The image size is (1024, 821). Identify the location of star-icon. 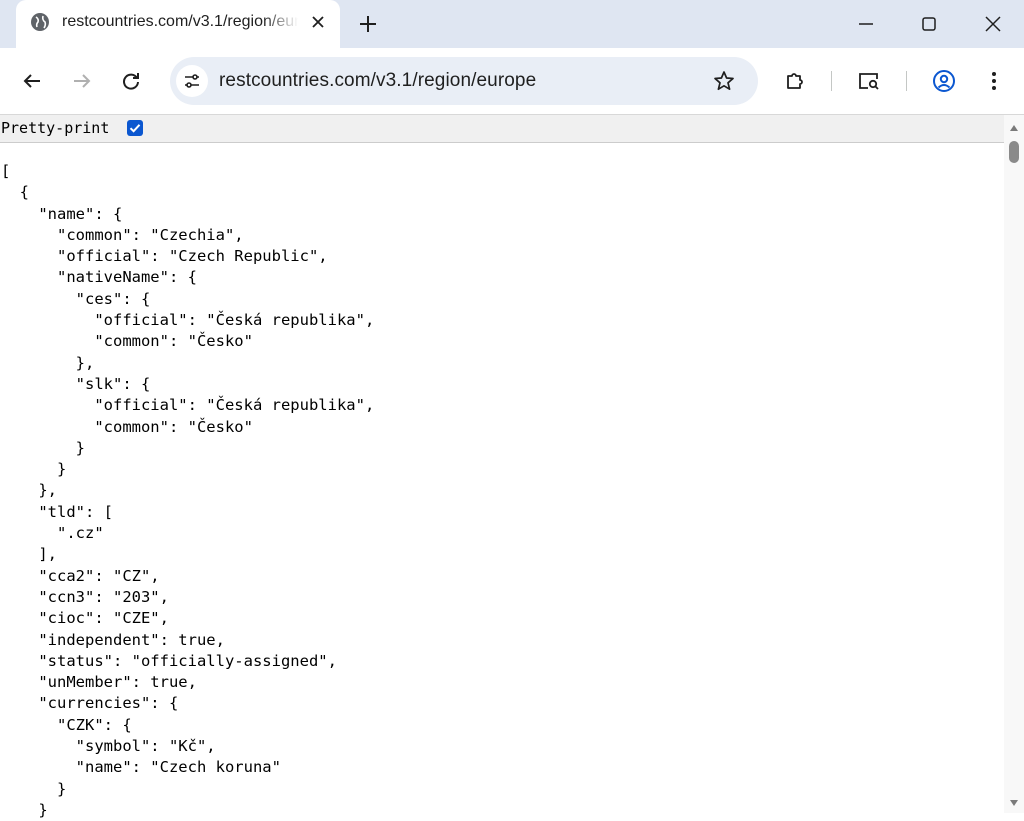
(724, 81).